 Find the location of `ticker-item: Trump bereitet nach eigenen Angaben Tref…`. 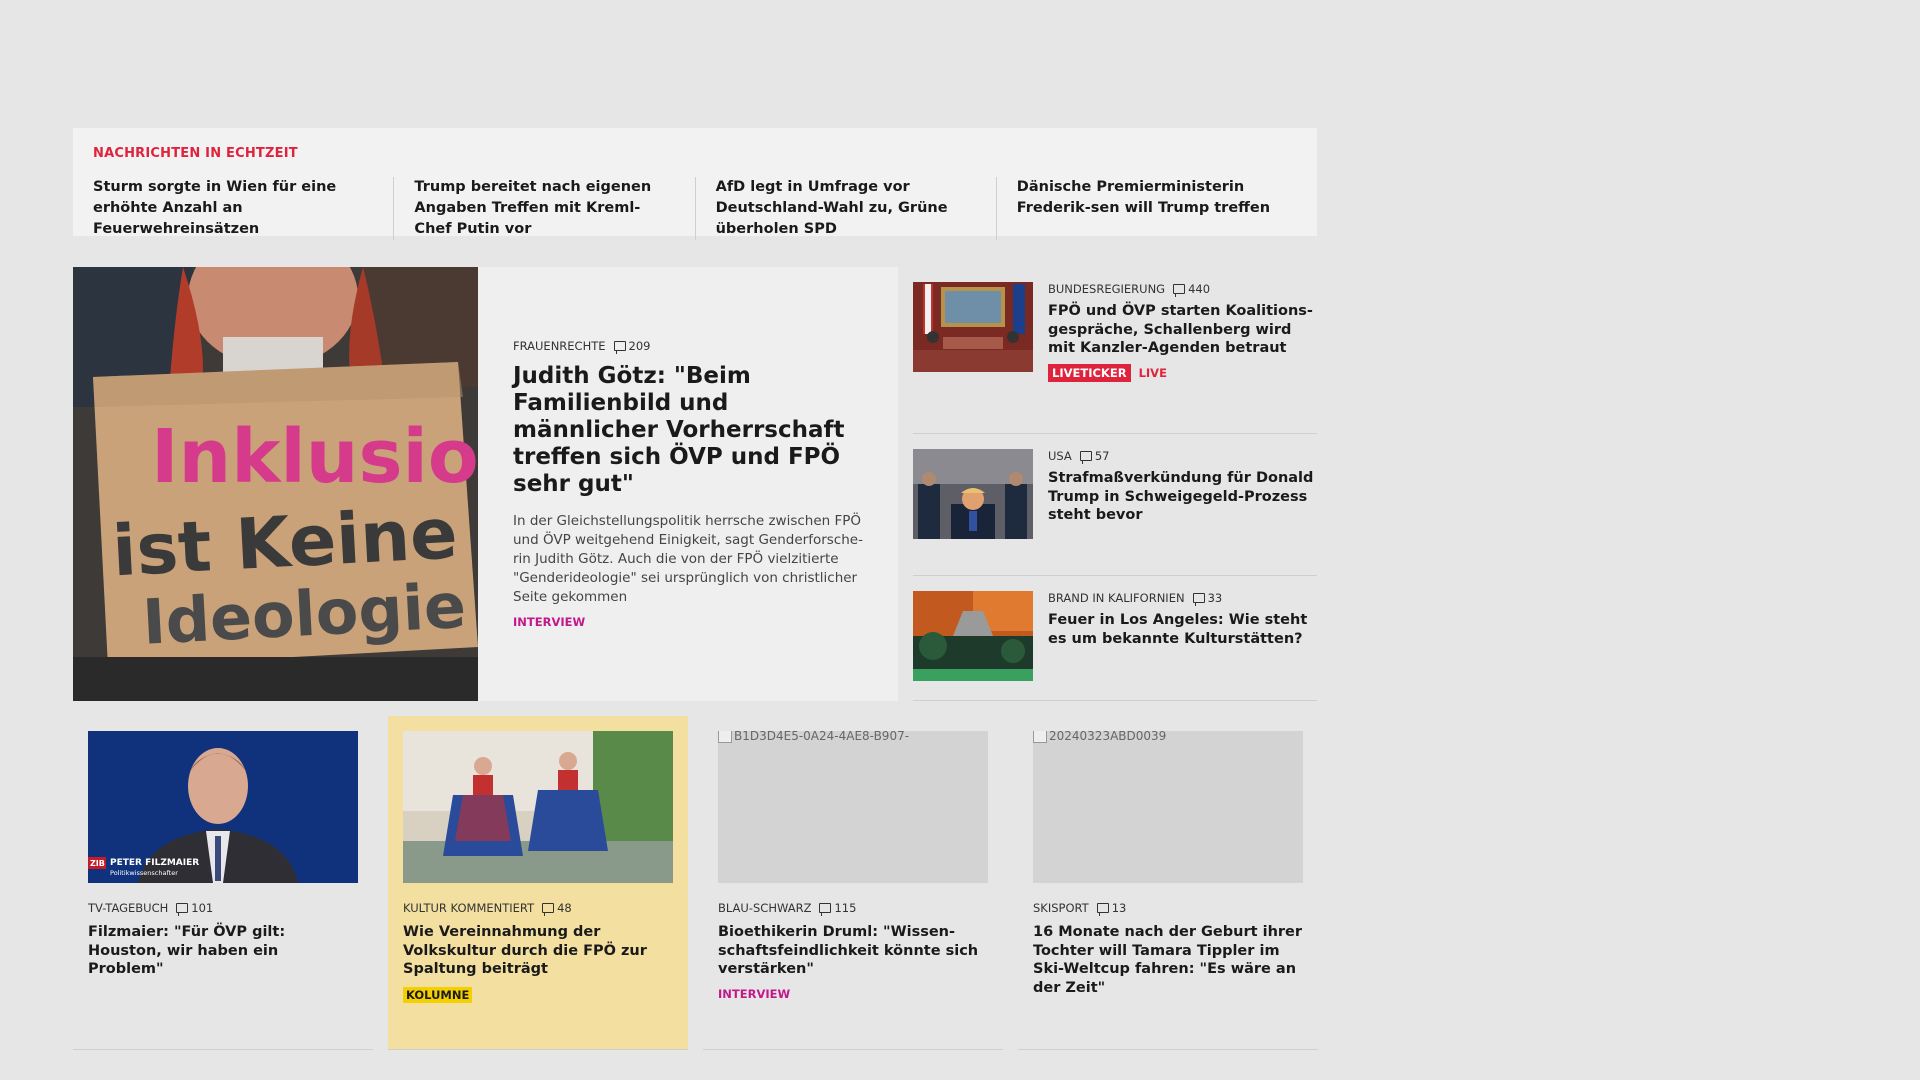

ticker-item: Trump bereitet nach eigenen Angaben Tref… is located at coordinates (543, 208).